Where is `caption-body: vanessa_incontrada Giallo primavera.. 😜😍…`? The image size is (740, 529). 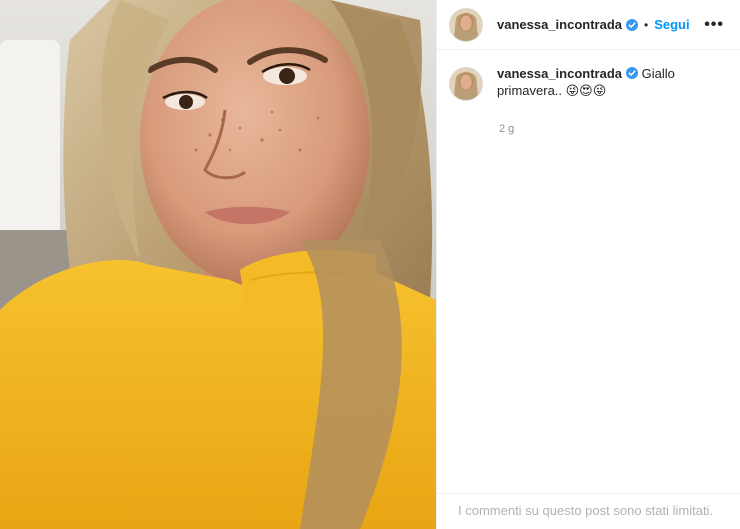
caption-body: vanessa_incontrada Giallo primavera.. 😜😍… is located at coordinates (612, 83).